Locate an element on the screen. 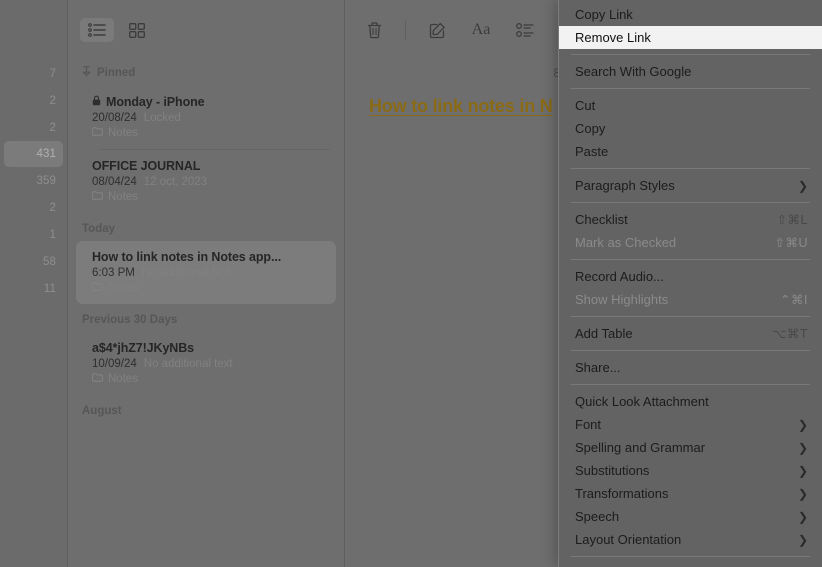 The width and height of the screenshot is (822, 567). notes-group-header: Previous 30 Days is located at coordinates (206, 318).